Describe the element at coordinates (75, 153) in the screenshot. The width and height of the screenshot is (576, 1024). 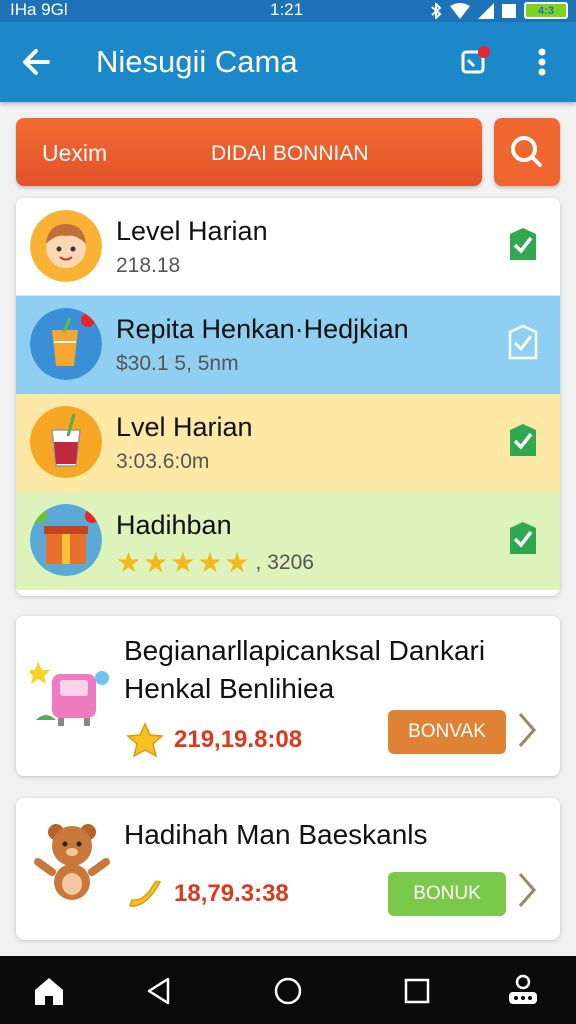
I see `banner-left-label: Uexim` at that location.